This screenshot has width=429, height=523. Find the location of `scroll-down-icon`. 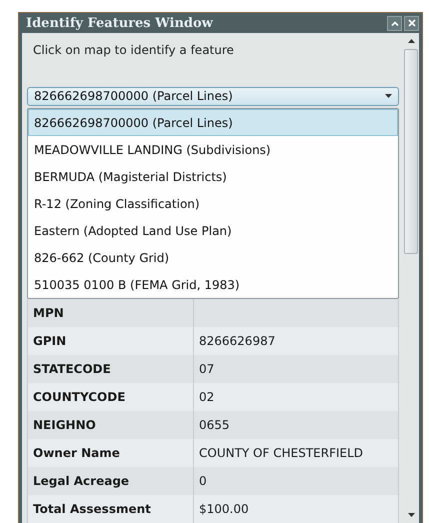

scroll-down-icon is located at coordinates (411, 515).